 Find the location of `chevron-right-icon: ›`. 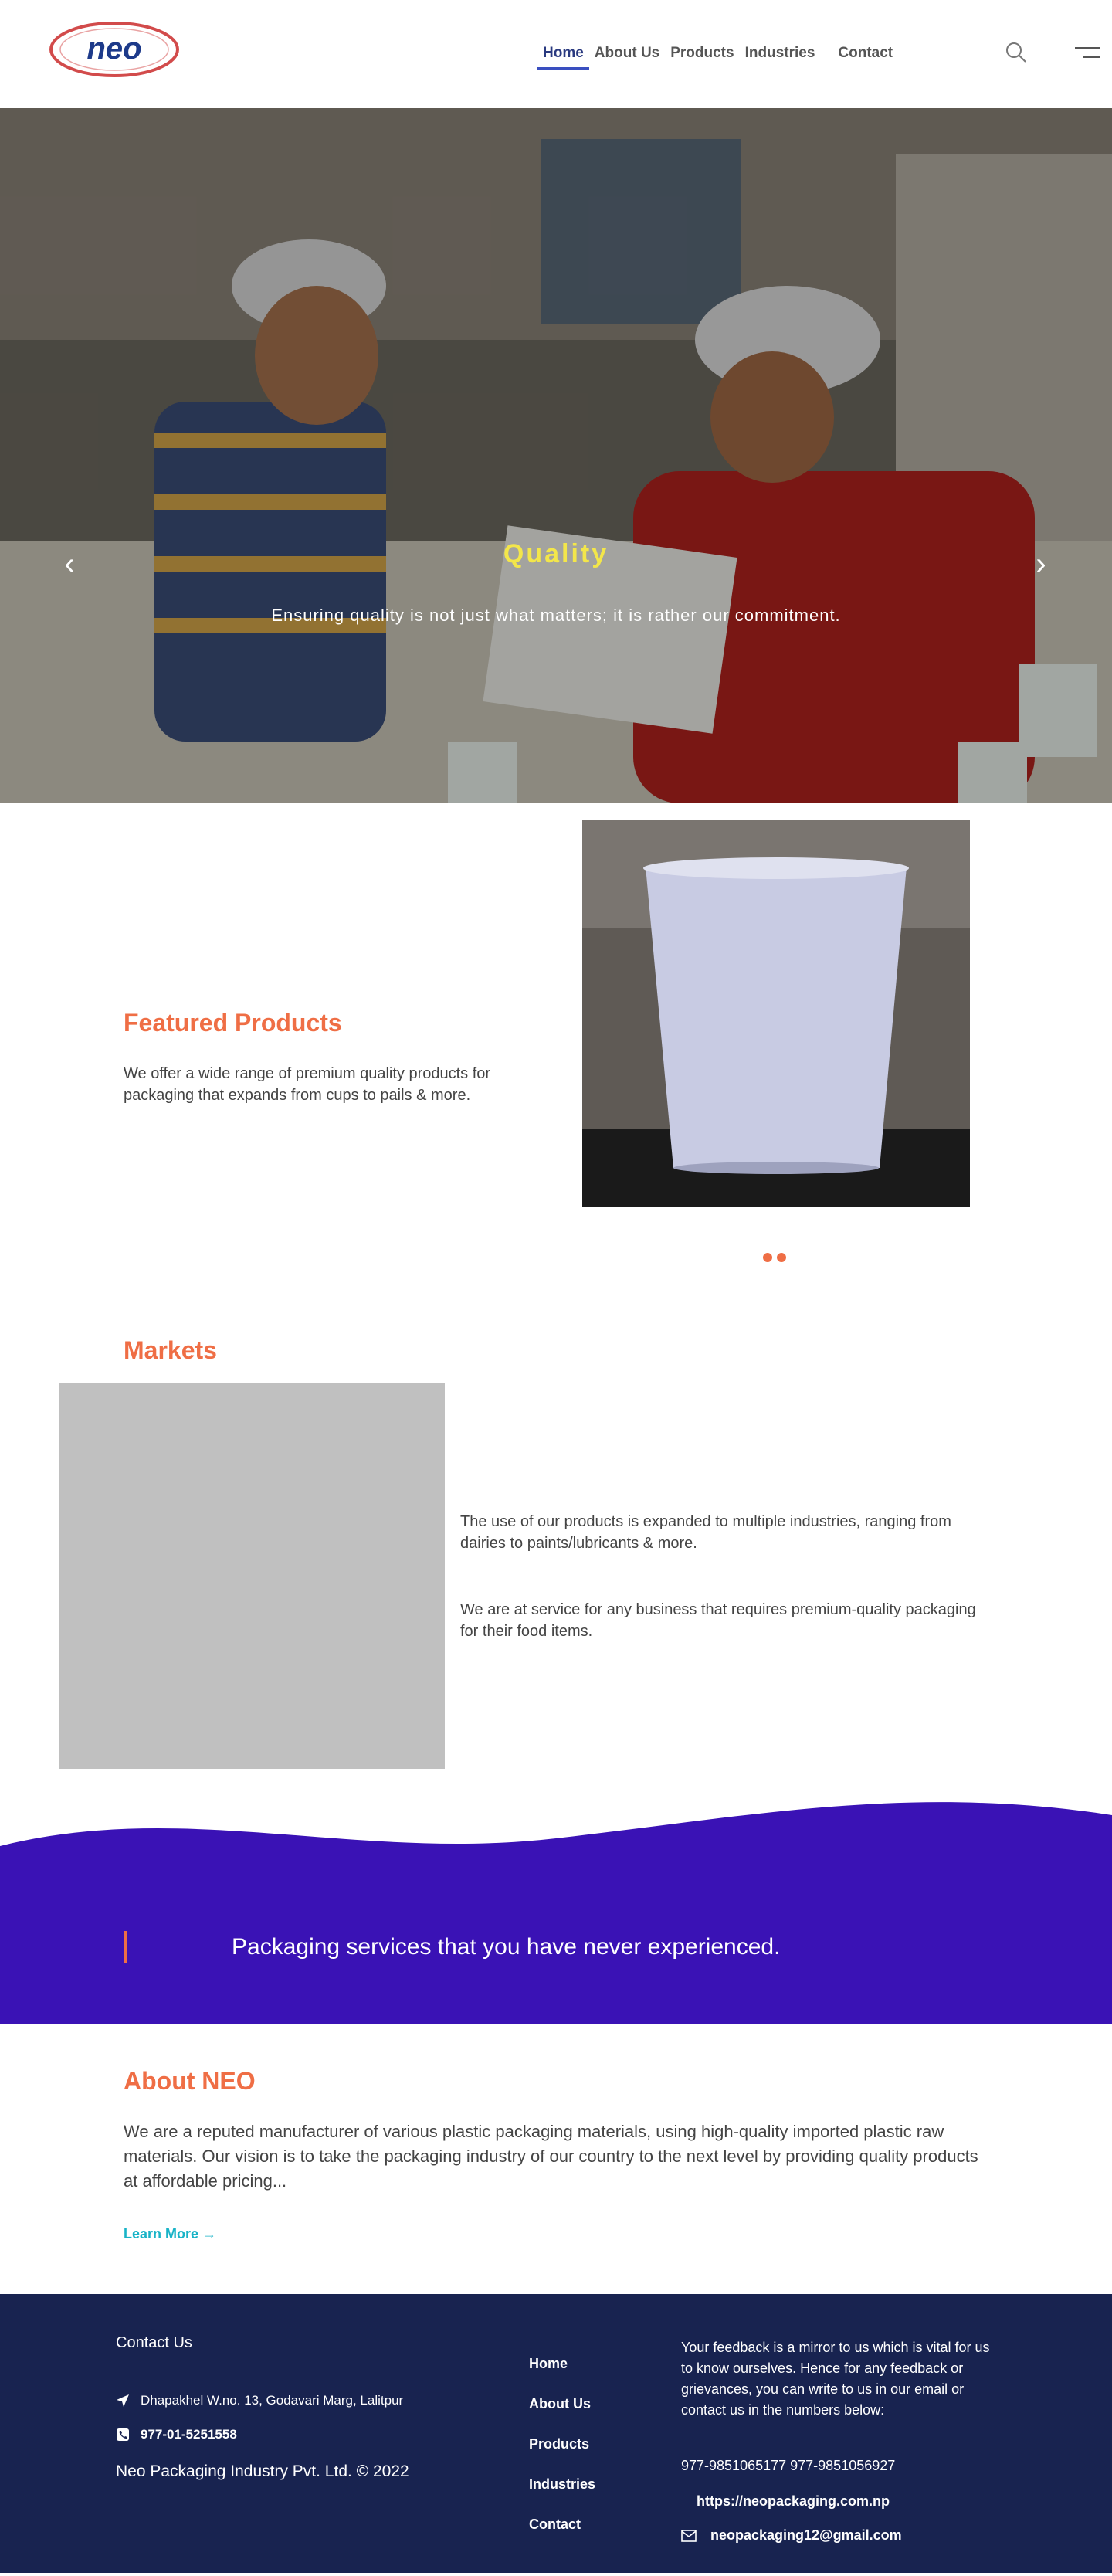

chevron-right-icon: › is located at coordinates (1041, 563).